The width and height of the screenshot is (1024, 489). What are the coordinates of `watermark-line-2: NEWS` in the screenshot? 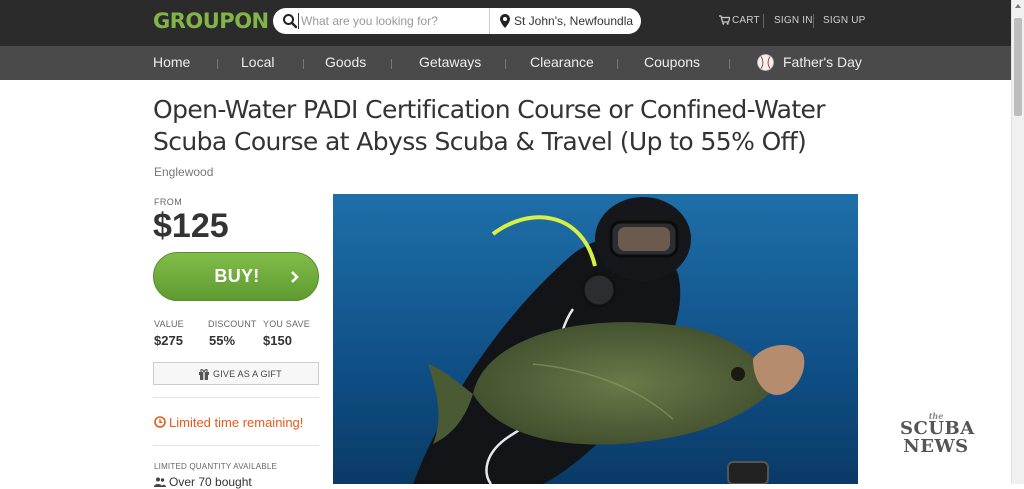 It's located at (936, 446).